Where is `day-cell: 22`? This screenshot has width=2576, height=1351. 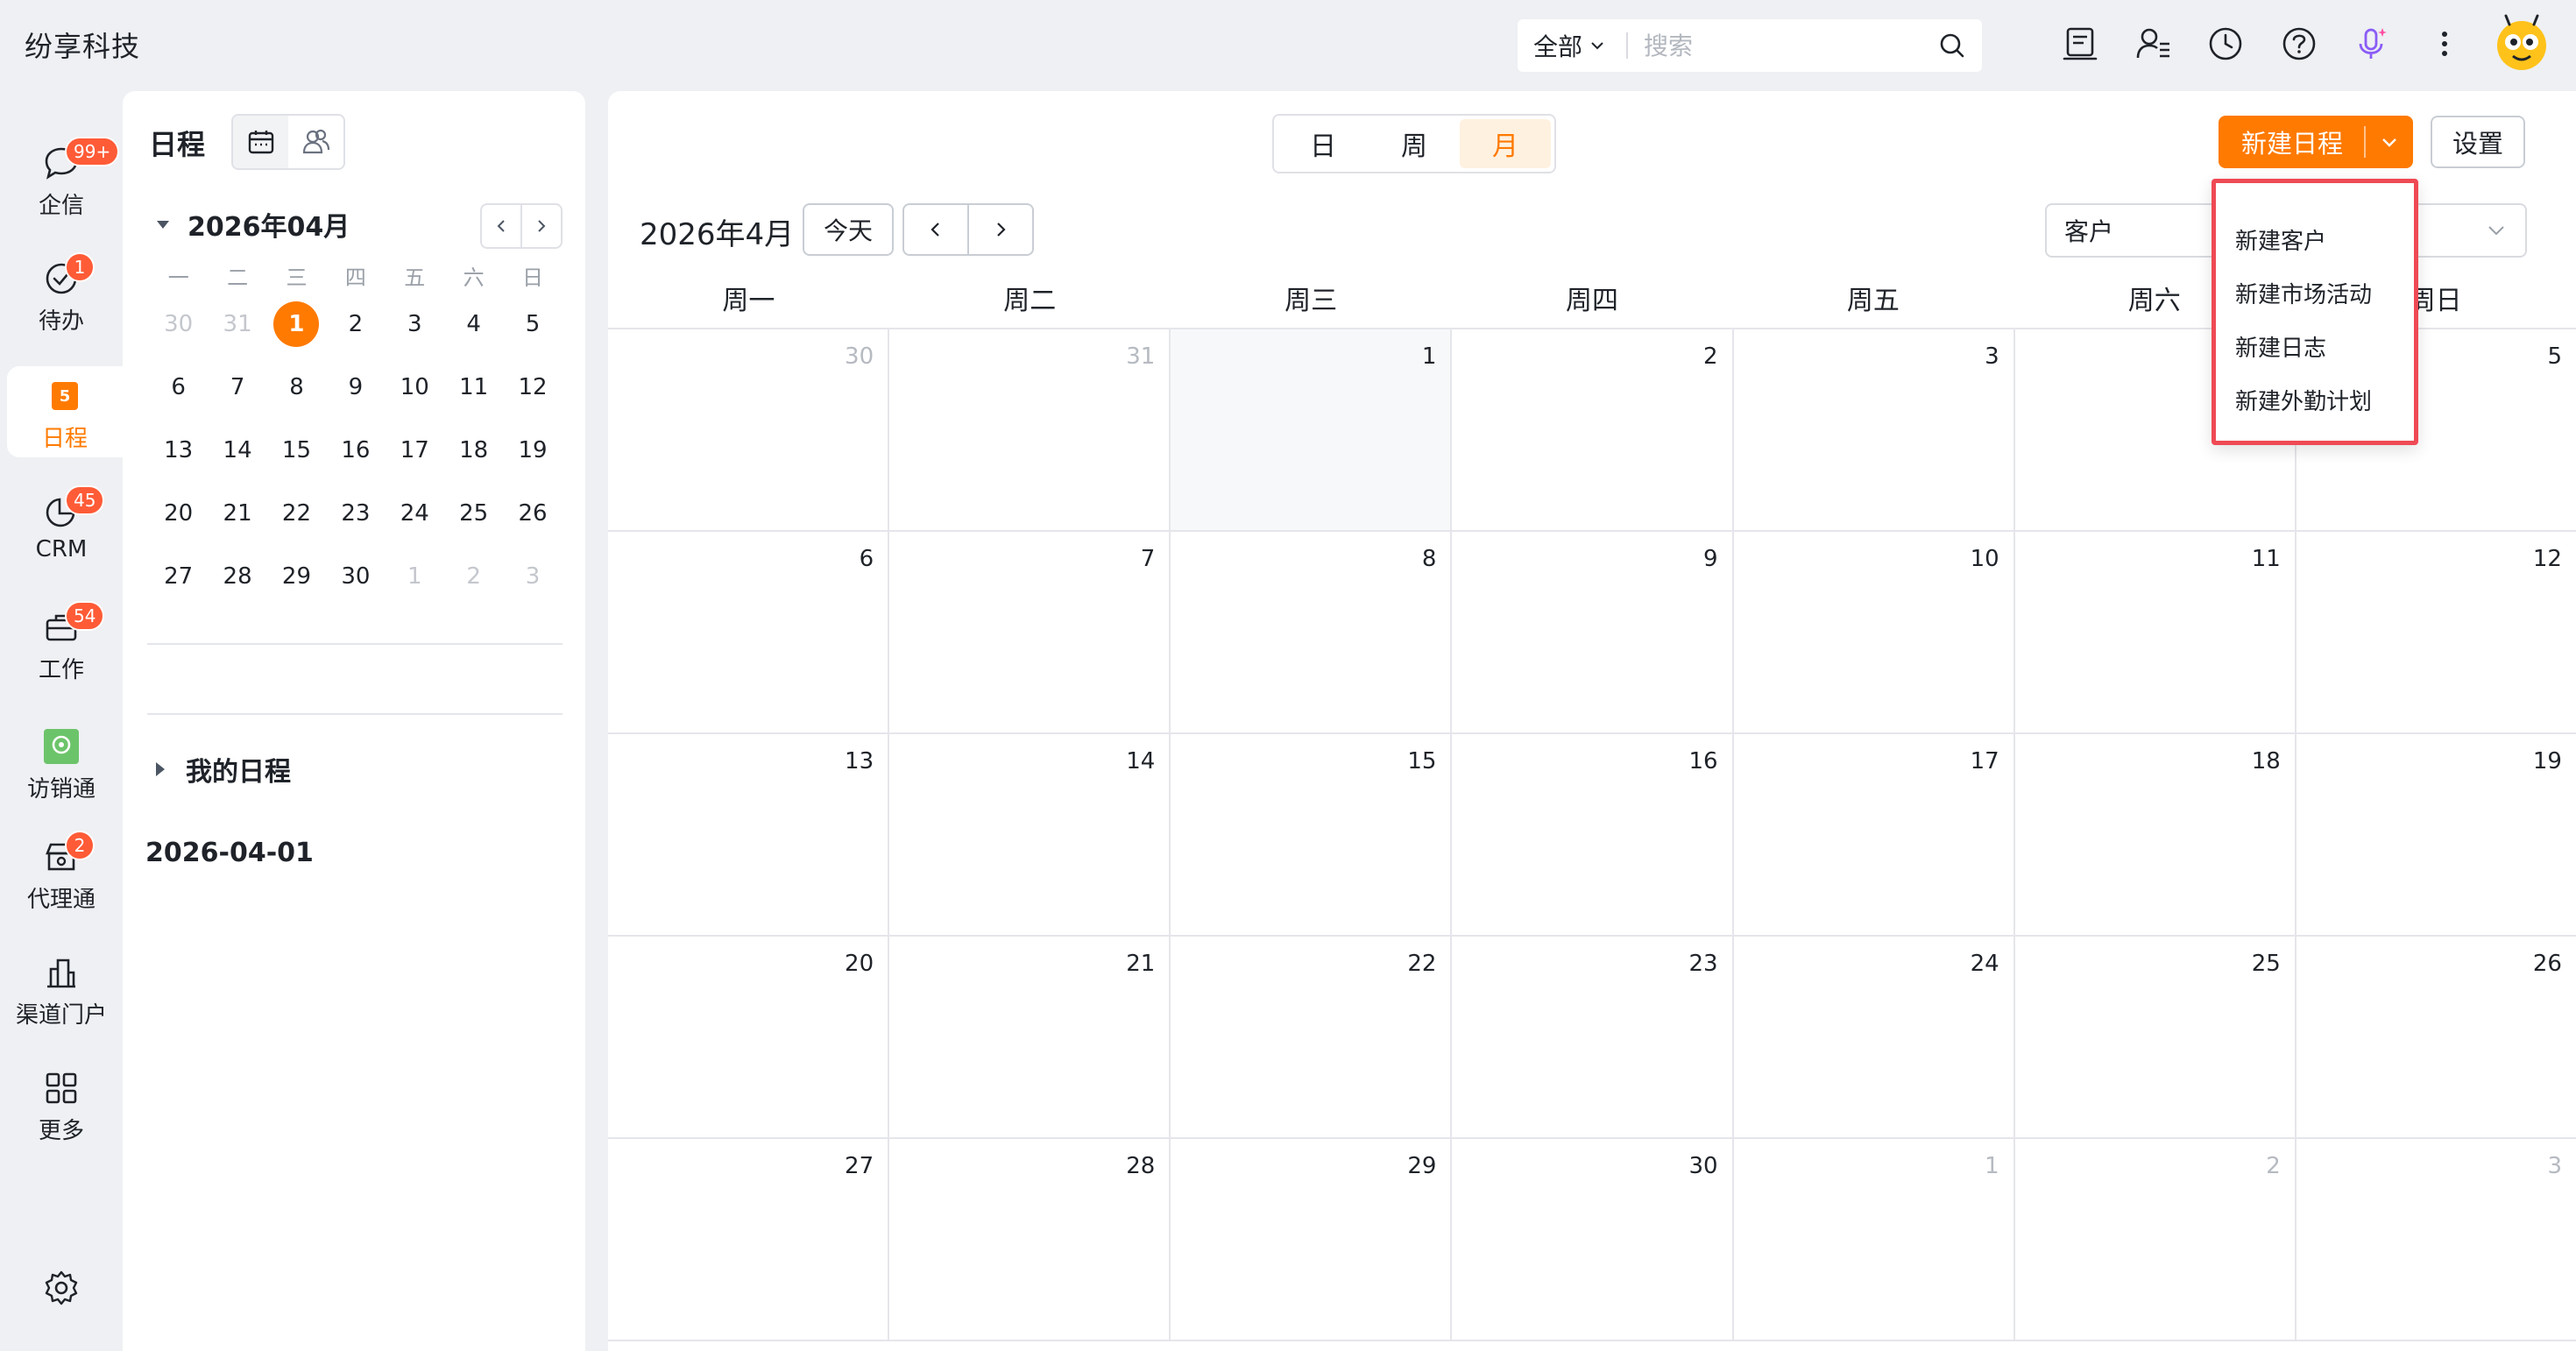 day-cell: 22 is located at coordinates (1312, 1037).